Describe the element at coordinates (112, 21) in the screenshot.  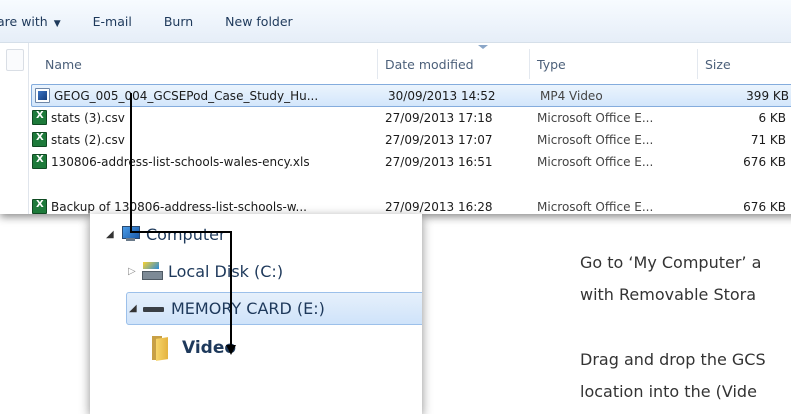
I see `email-button: E-mail` at that location.